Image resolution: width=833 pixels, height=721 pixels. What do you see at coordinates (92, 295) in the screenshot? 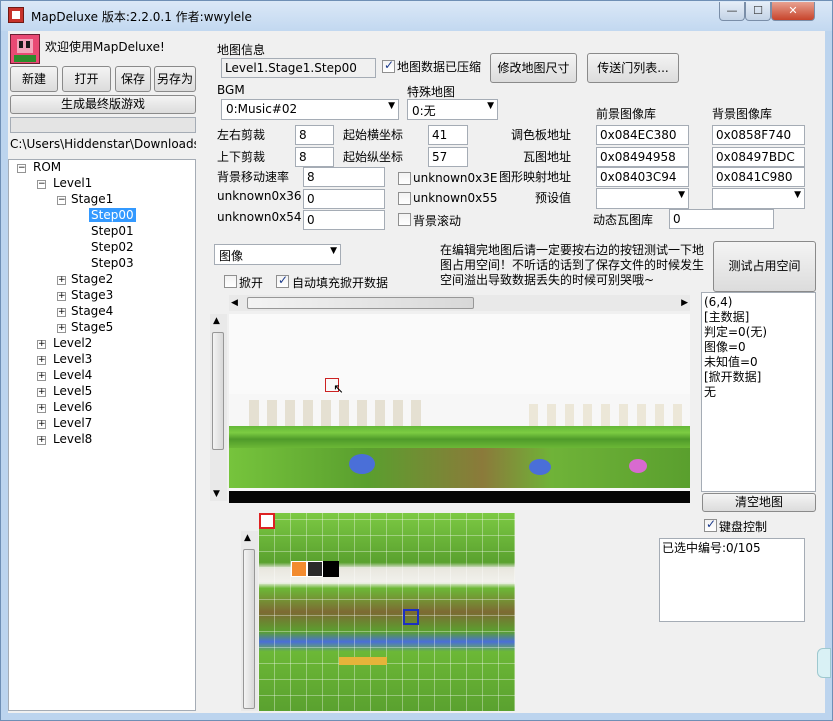
I see `tree-item-stage3: Stage3` at bounding box center [92, 295].